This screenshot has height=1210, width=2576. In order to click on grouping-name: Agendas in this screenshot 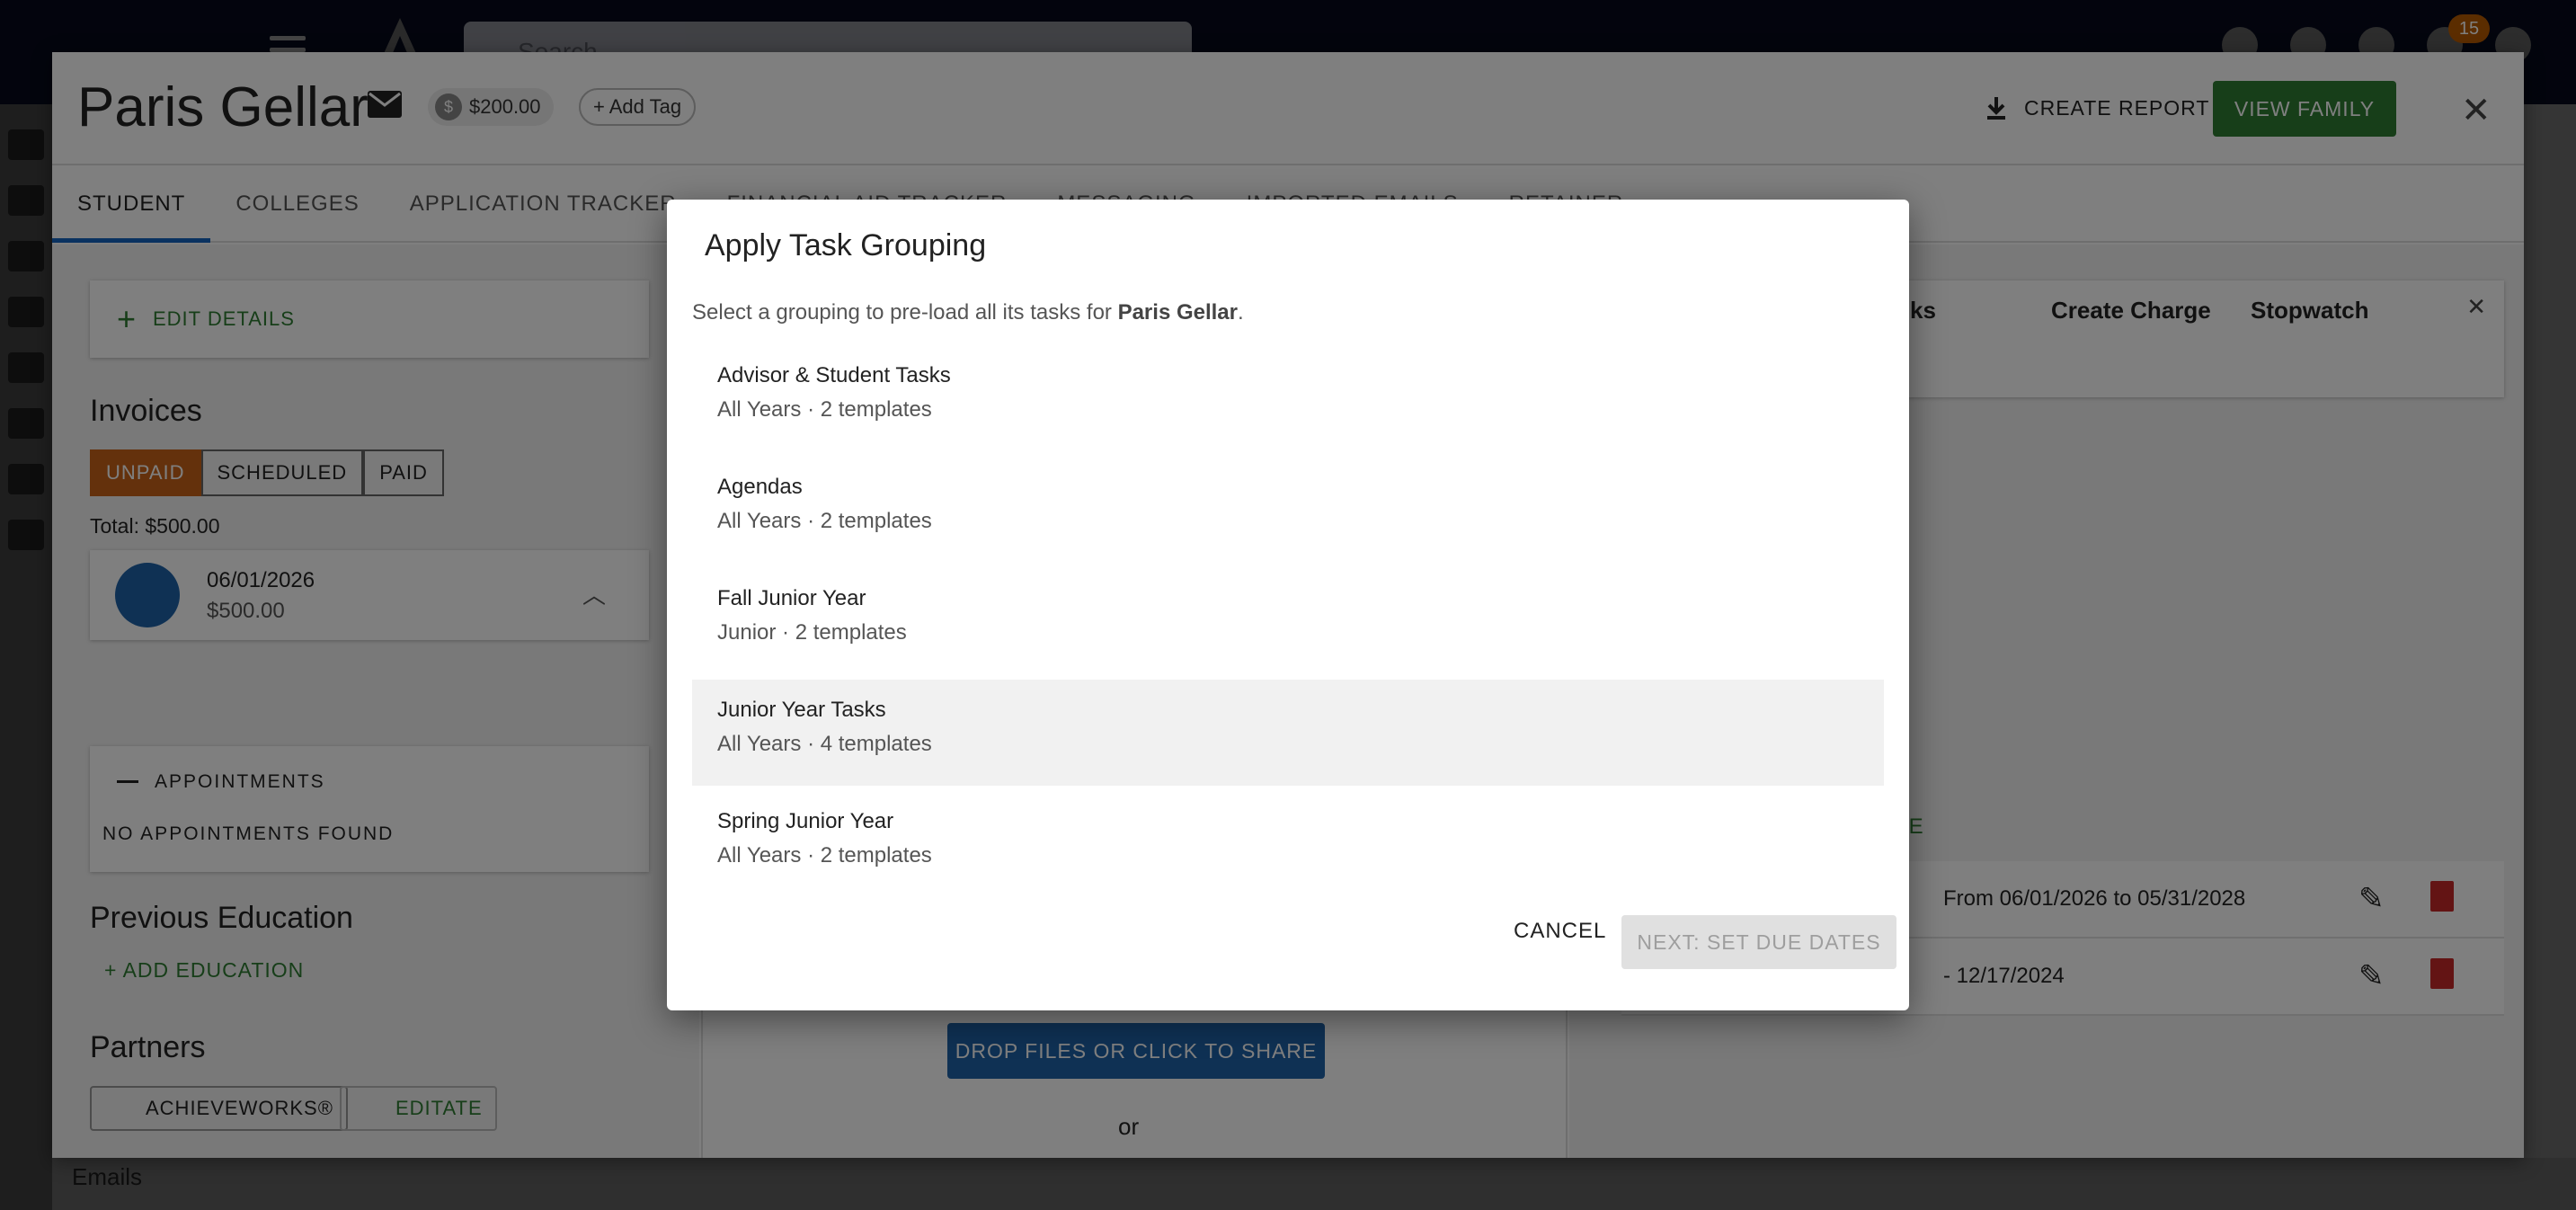, I will do `click(760, 487)`.